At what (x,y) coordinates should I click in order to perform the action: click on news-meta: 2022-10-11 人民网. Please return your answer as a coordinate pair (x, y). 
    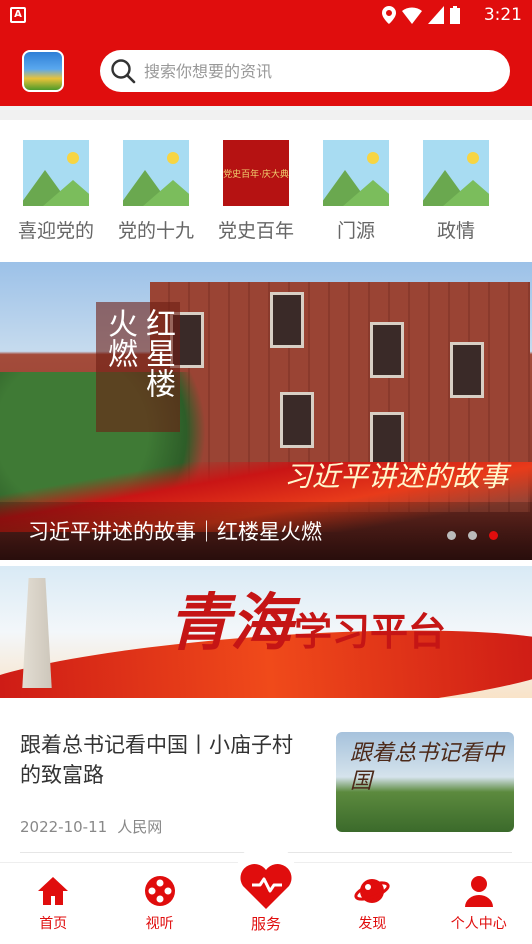
    Looking at the image, I should click on (96, 826).